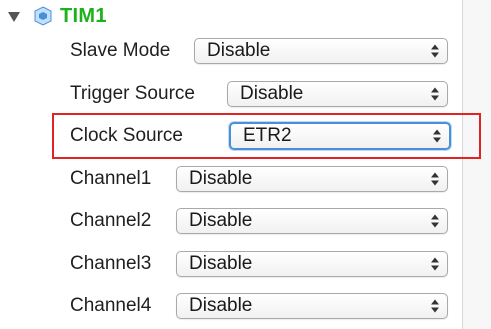  What do you see at coordinates (321, 51) in the screenshot?
I see `slave-mode-select: Disable` at bounding box center [321, 51].